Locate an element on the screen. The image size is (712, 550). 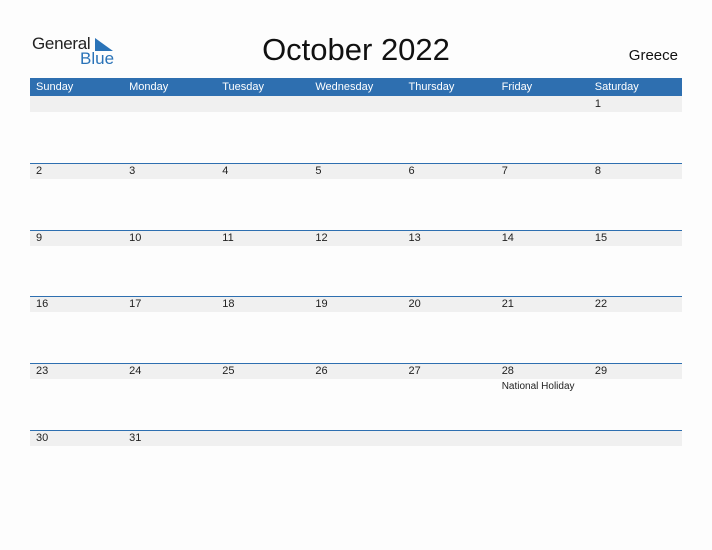
day-number: 28 is located at coordinates (507, 371).